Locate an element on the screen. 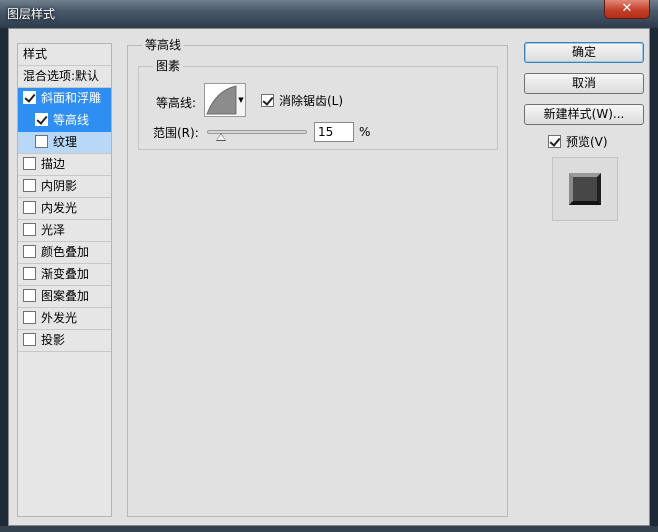  list-item-label: 描边 is located at coordinates (53, 164).